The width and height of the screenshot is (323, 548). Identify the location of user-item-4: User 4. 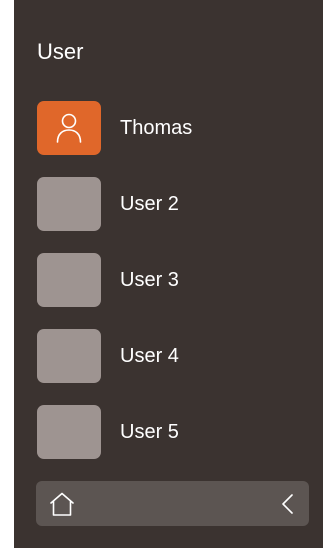
(172, 356).